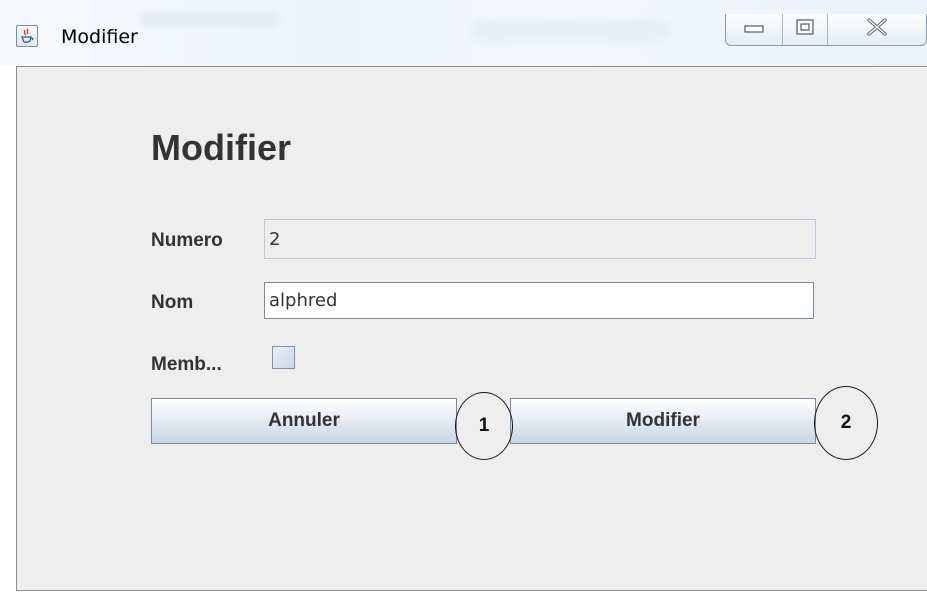 The height and width of the screenshot is (595, 927). Describe the element at coordinates (539, 300) in the screenshot. I see `nom-field` at that location.